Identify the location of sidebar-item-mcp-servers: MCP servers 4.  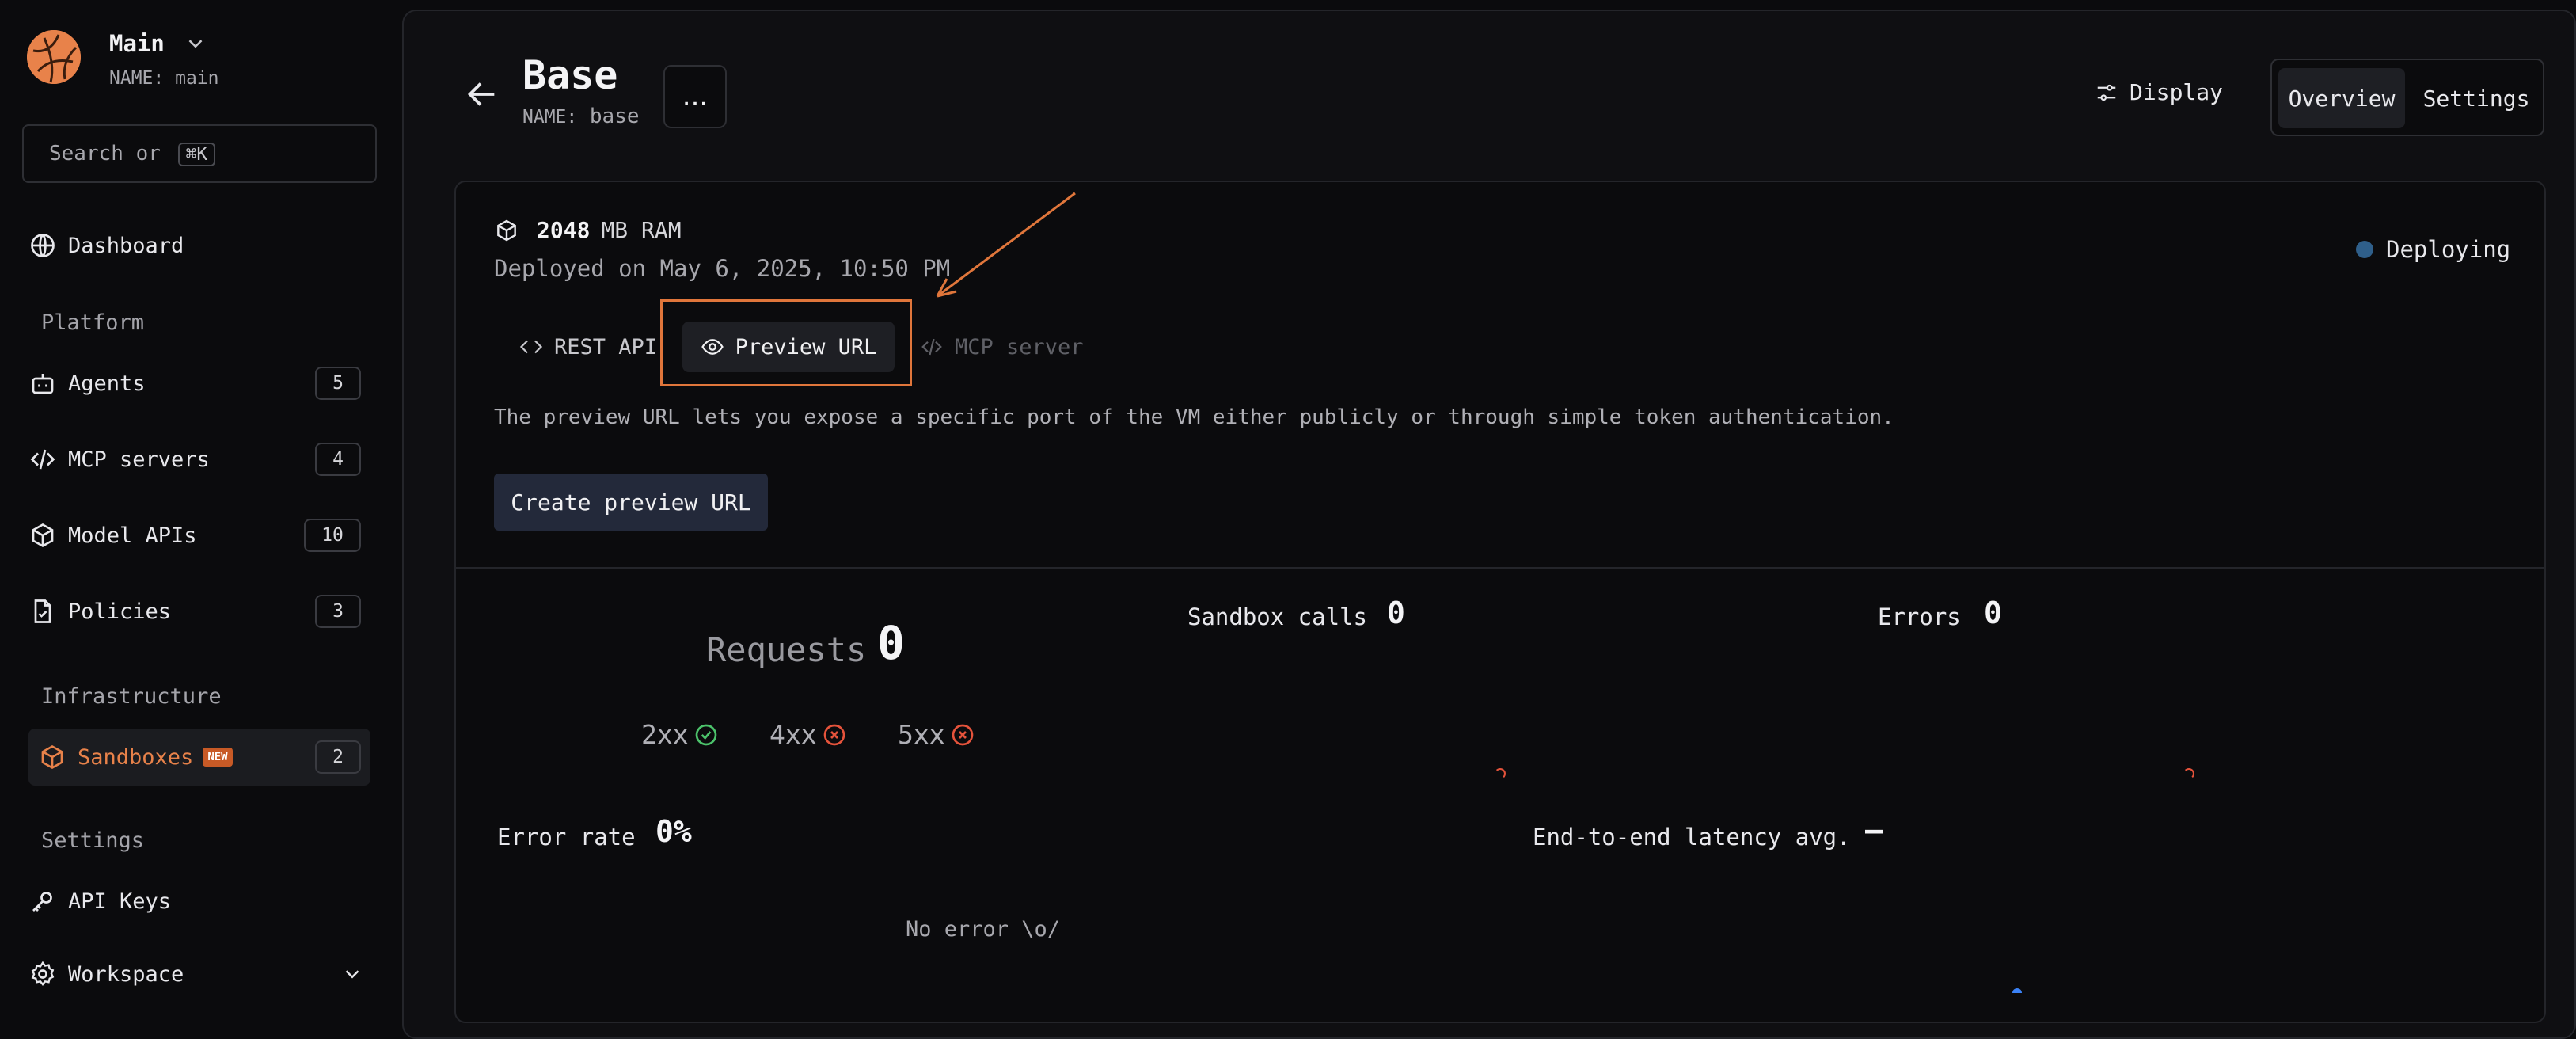
(194, 459).